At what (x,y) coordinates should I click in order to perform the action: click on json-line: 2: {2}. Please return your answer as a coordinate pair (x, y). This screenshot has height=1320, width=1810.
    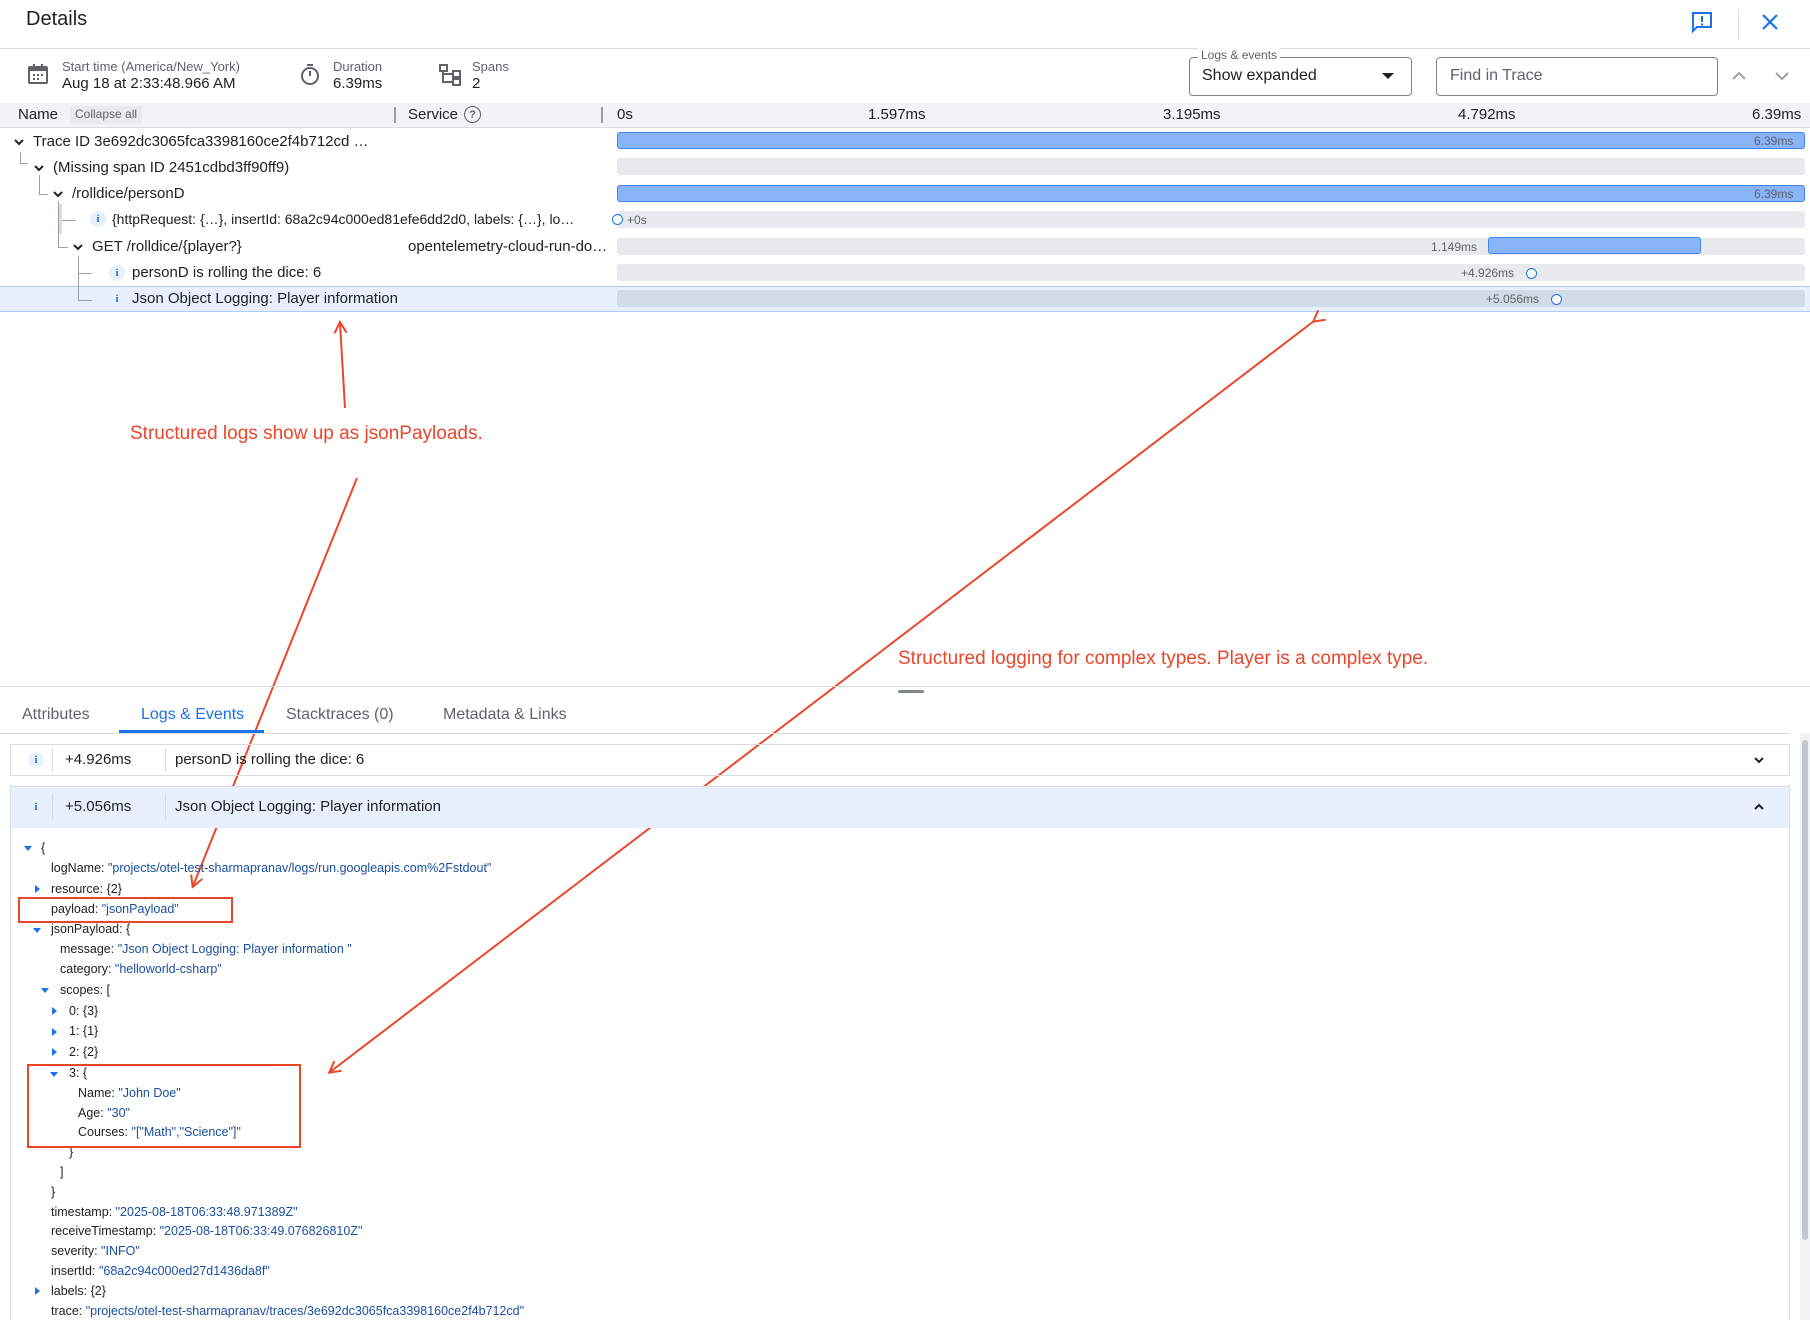
    Looking at the image, I should click on (84, 1052).